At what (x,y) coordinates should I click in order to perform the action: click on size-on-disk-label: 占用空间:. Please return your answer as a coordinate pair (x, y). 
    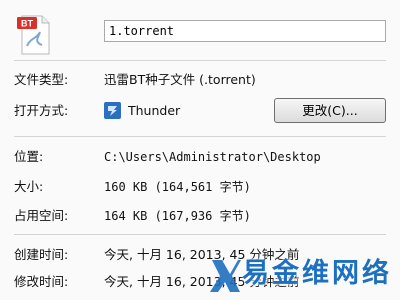
    Looking at the image, I should click on (41, 215).